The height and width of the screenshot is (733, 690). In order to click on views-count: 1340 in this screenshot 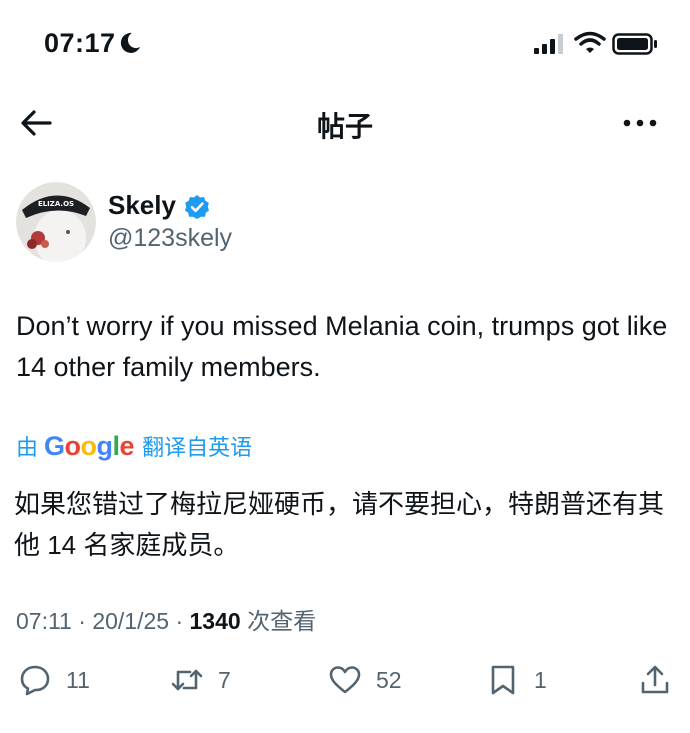, I will do `click(215, 621)`.